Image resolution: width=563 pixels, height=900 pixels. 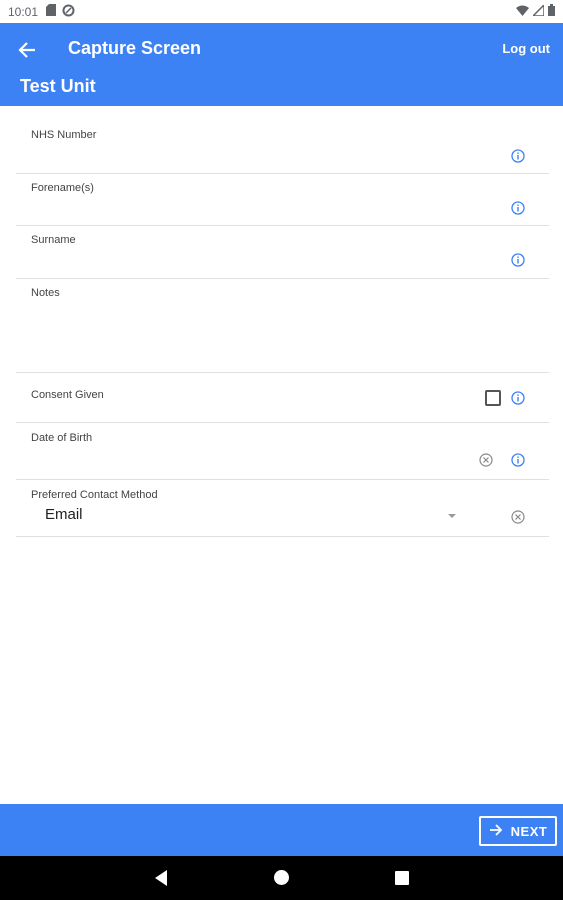 What do you see at coordinates (67, 395) in the screenshot?
I see `consent-label: Consent Given` at bounding box center [67, 395].